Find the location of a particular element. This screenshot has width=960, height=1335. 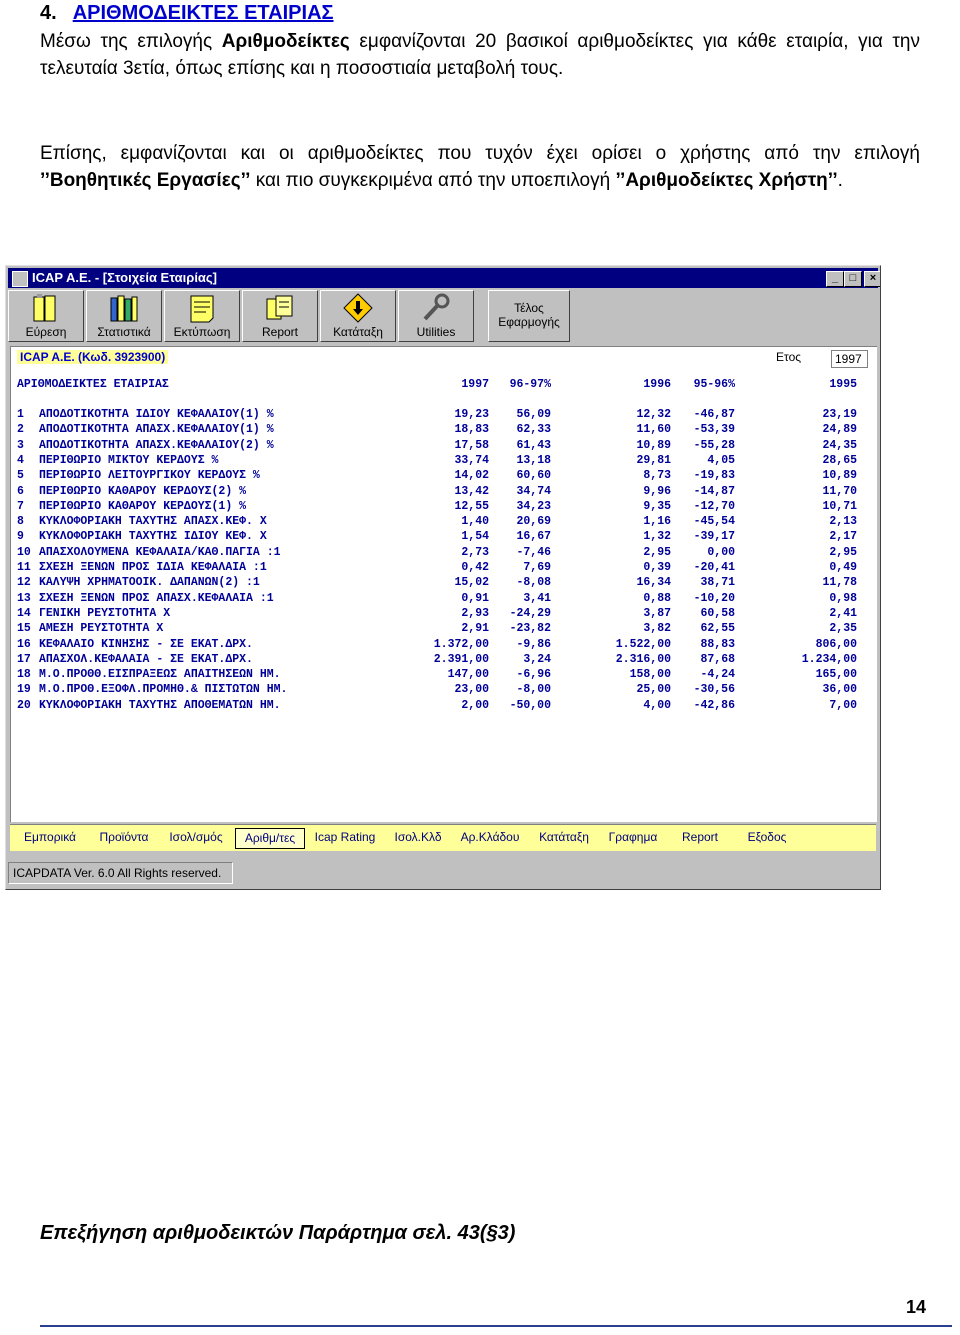

document-icon is located at coordinates (202, 308).